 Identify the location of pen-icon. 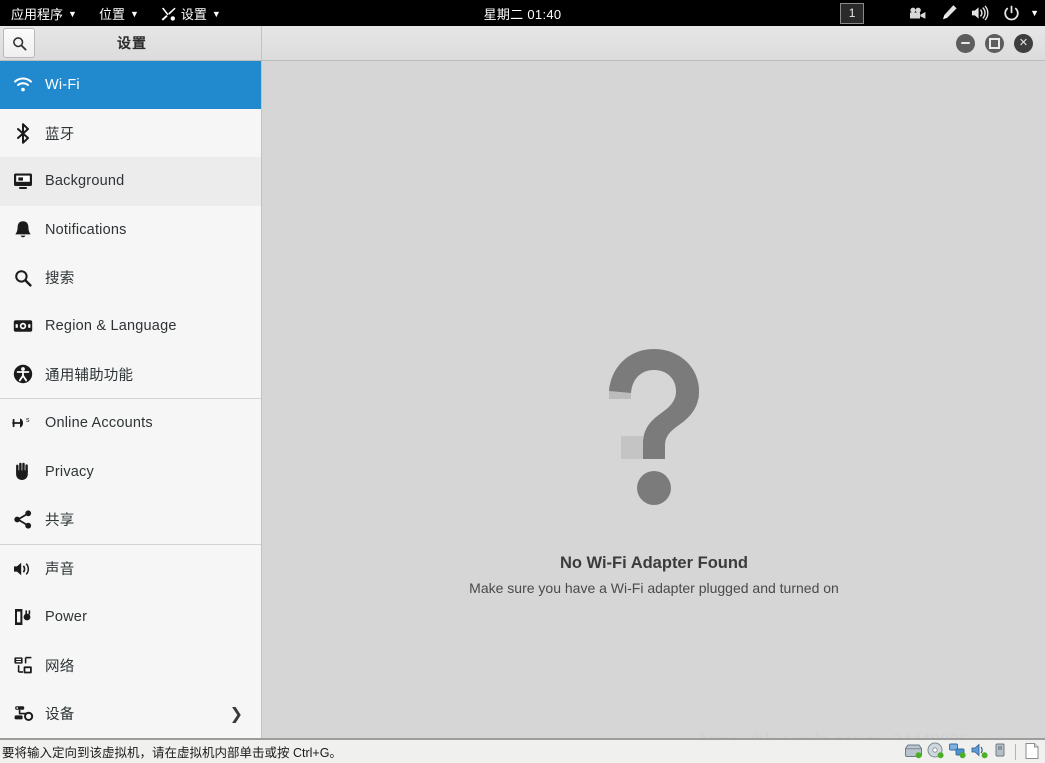
(949, 13).